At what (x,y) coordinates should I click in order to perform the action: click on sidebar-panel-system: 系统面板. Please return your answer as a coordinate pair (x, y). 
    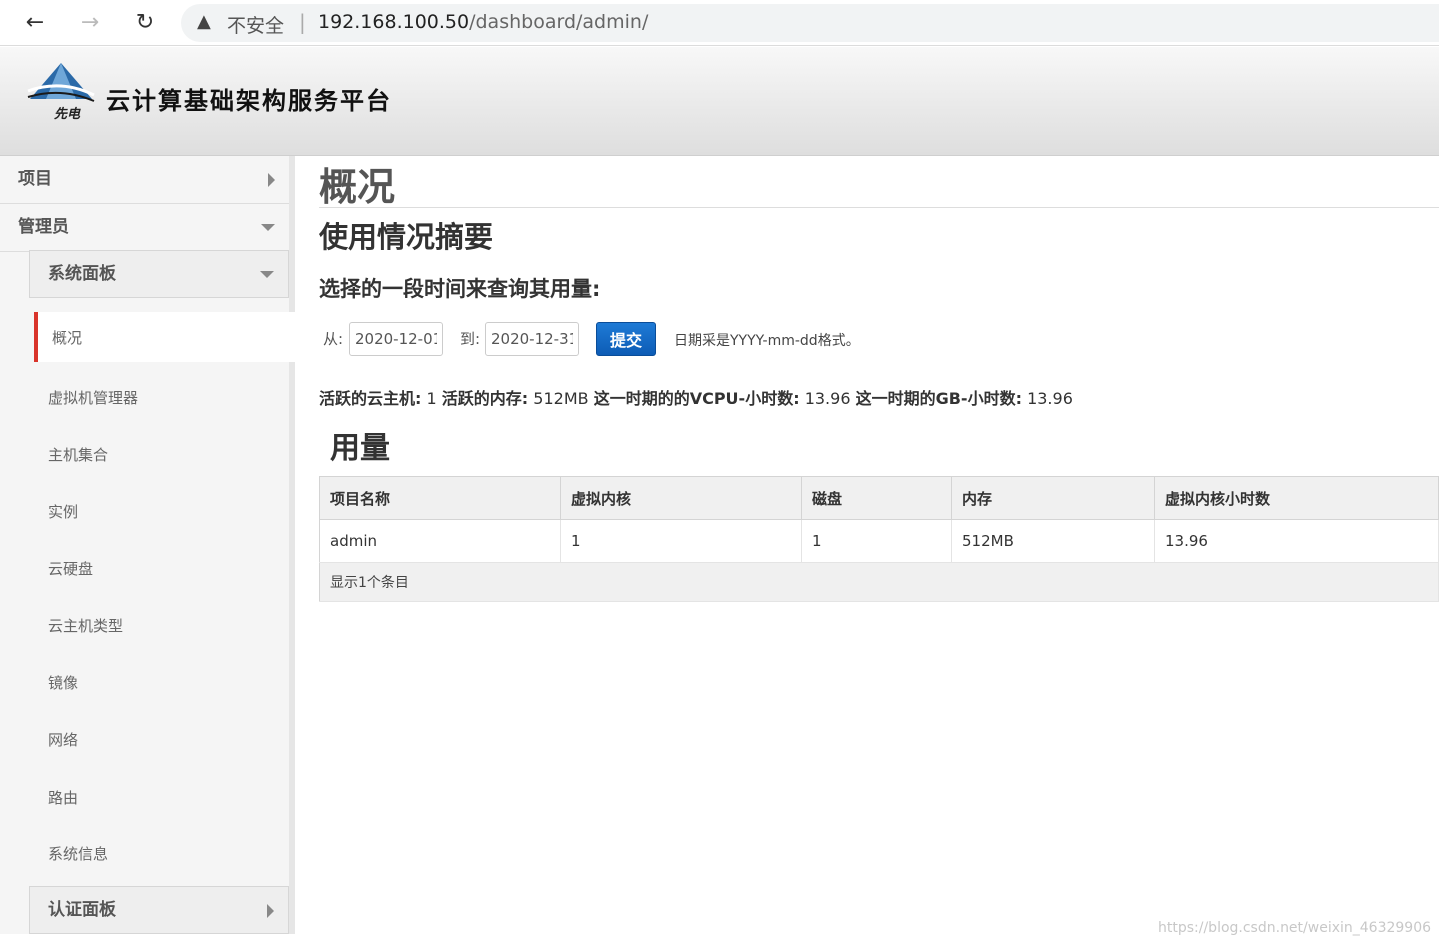
    Looking at the image, I should click on (159, 274).